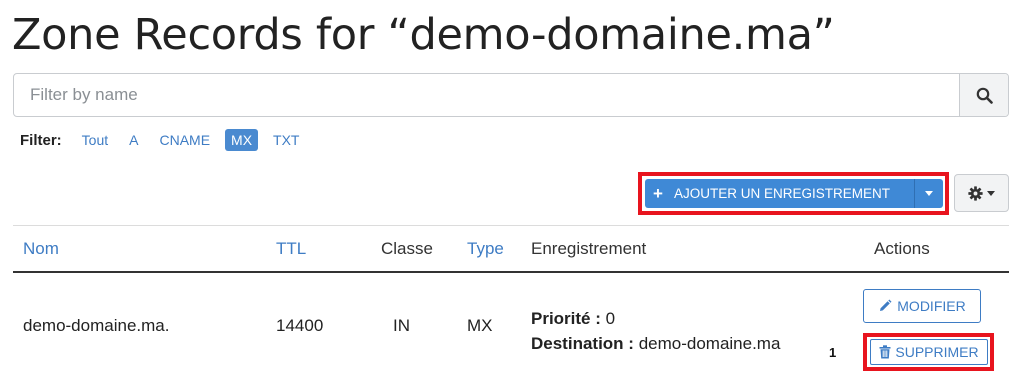  What do you see at coordinates (709, 343) in the screenshot?
I see `destination-value: demo-domaine.ma` at bounding box center [709, 343].